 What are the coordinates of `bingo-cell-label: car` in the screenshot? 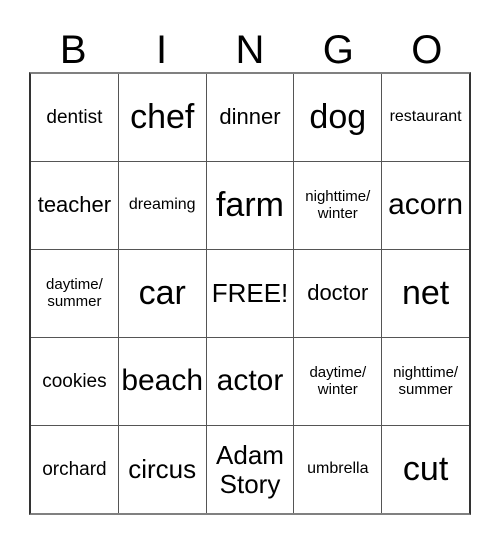 It's located at (162, 293).